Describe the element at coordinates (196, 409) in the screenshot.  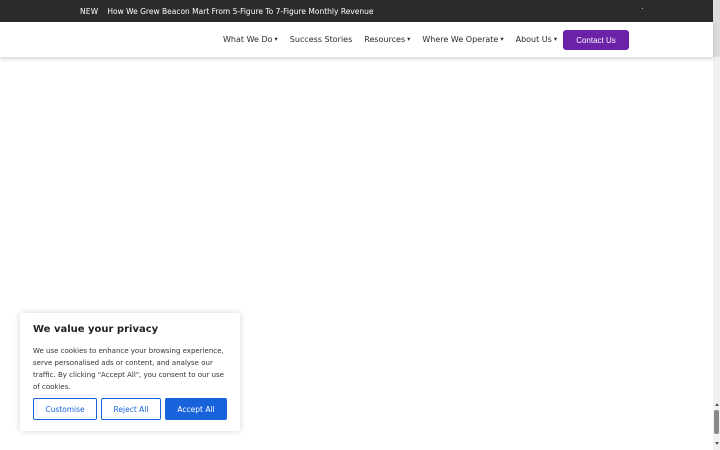
I see `accept-all-button: Accept All` at that location.